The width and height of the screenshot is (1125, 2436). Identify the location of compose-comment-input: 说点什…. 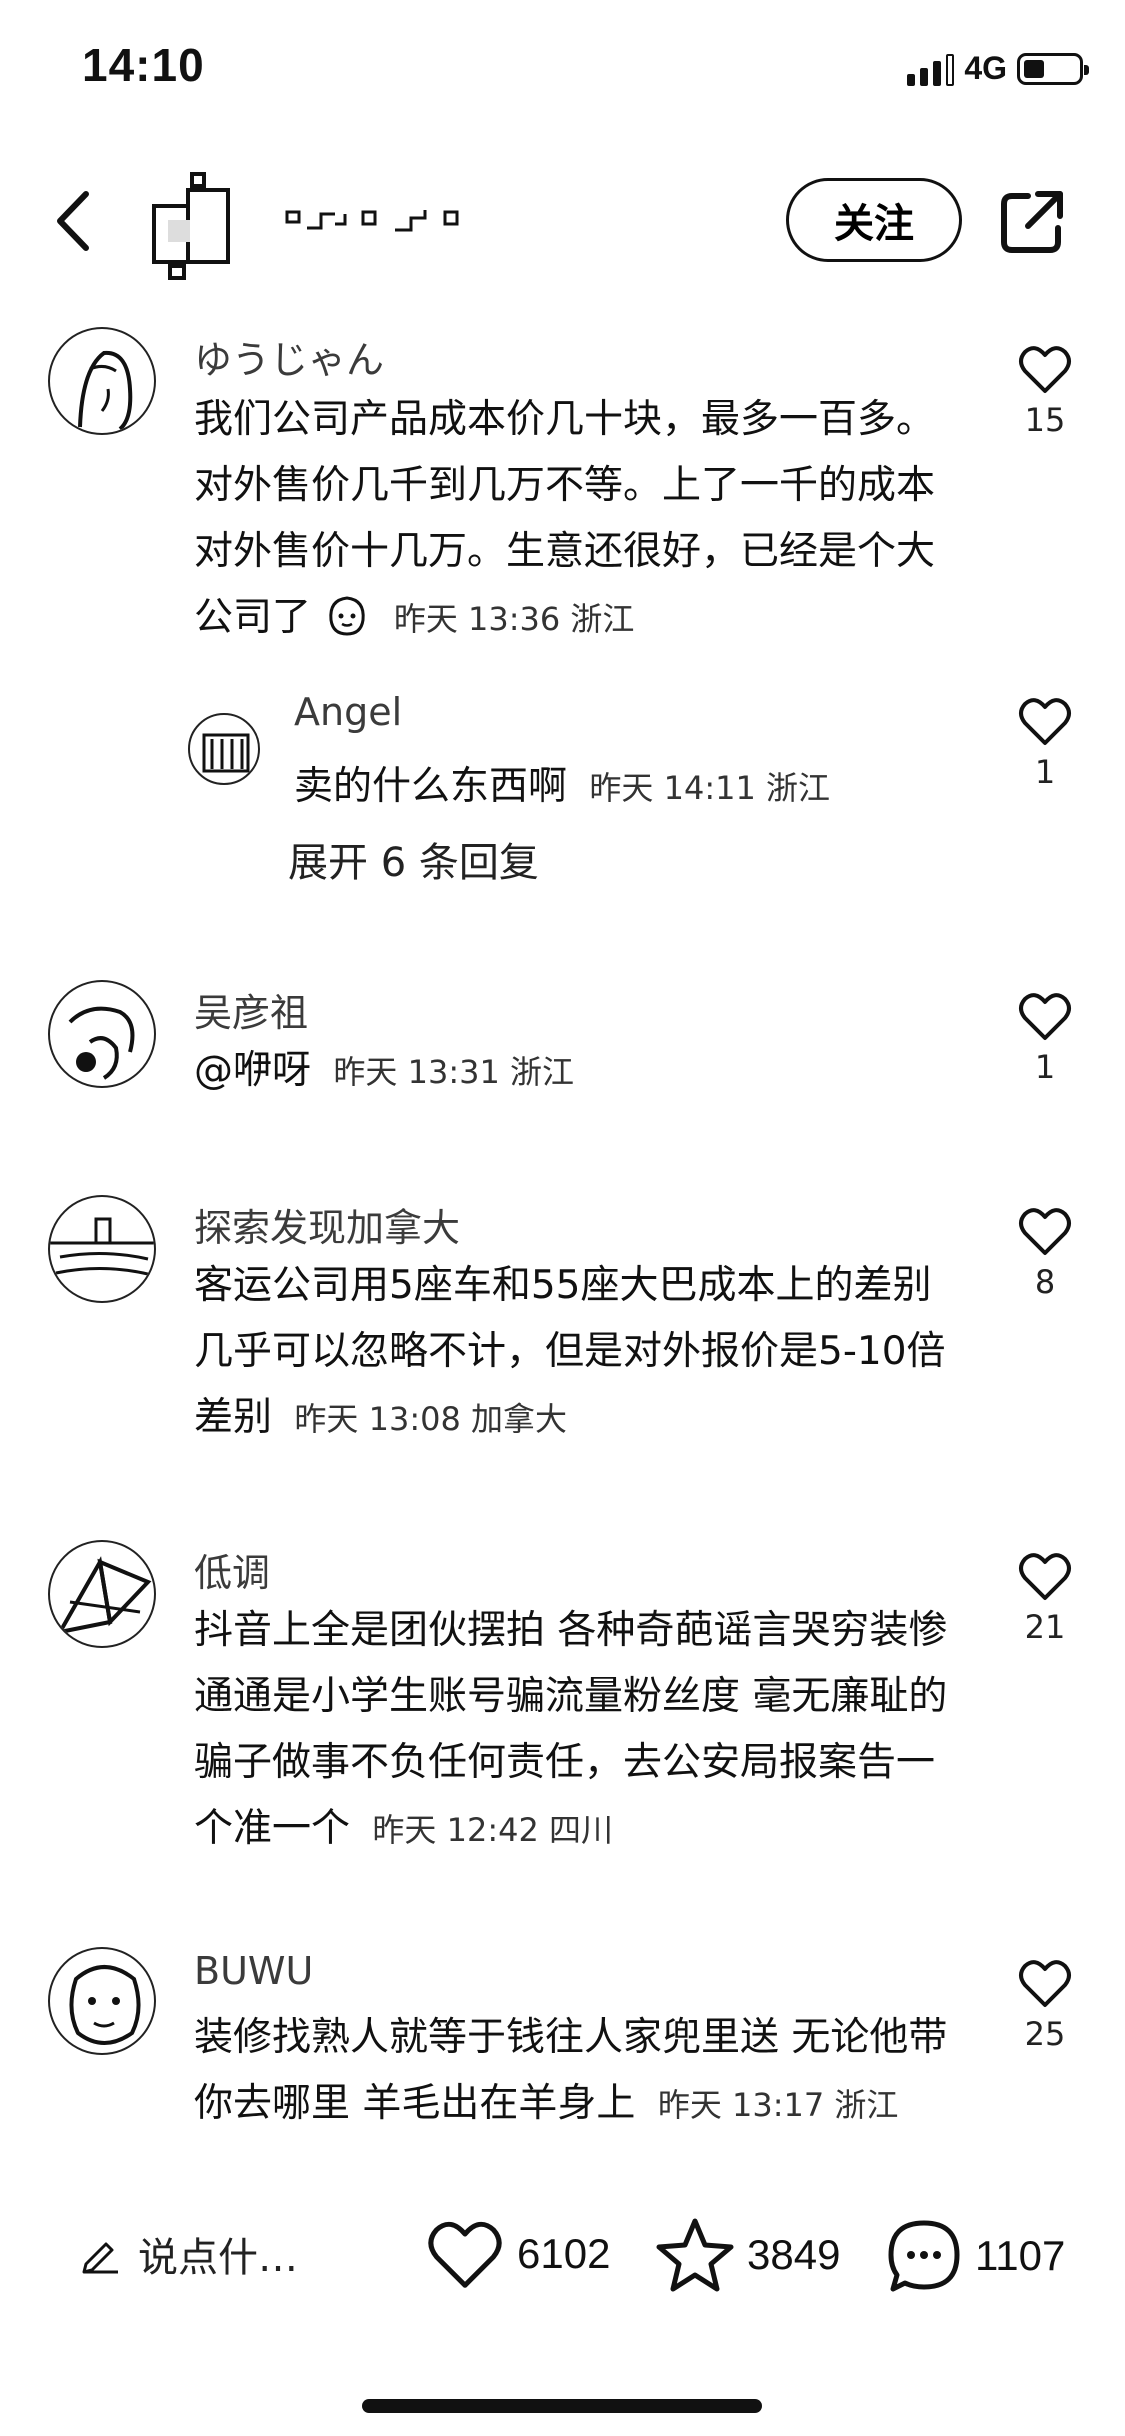
(189, 2254).